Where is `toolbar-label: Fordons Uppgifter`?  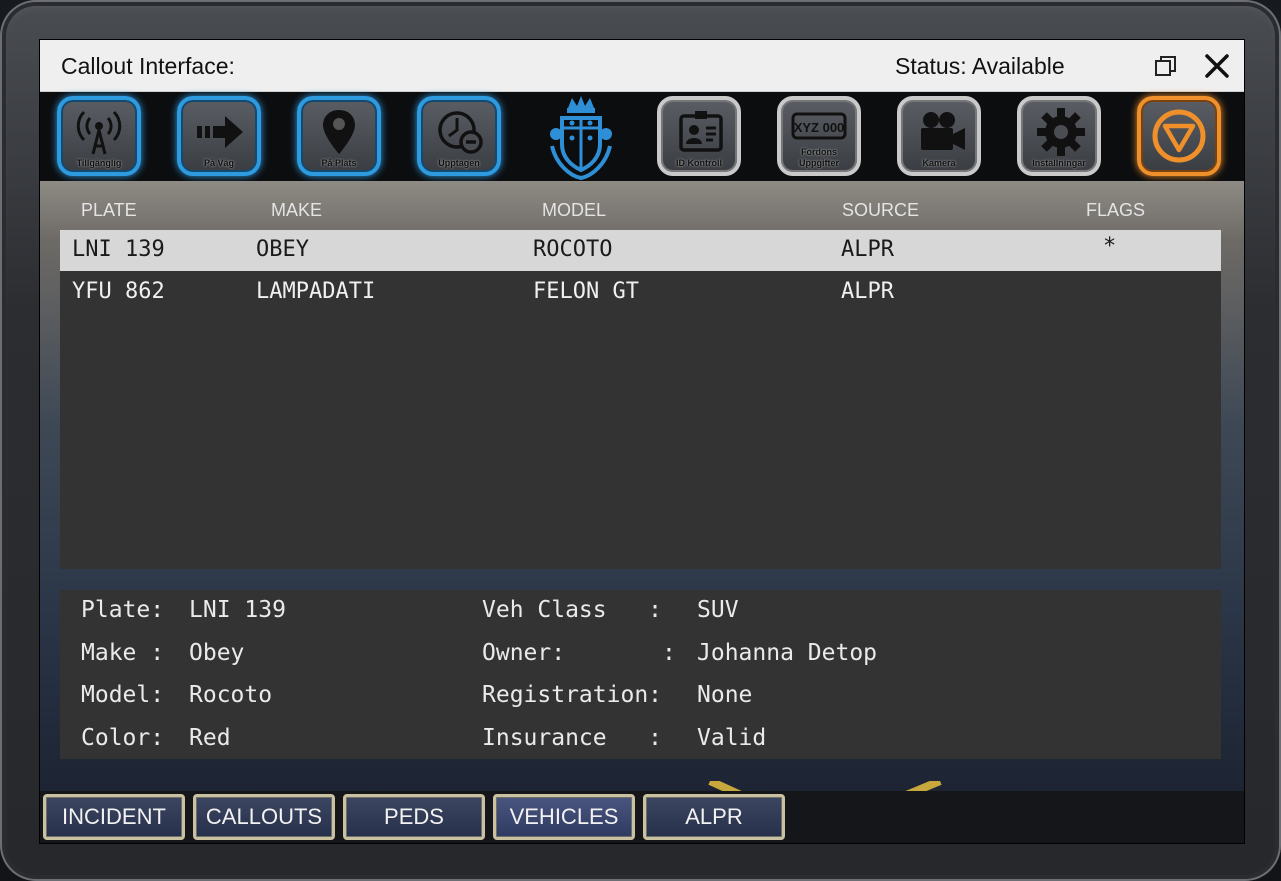
toolbar-label: Fordons Uppgifter is located at coordinates (819, 157).